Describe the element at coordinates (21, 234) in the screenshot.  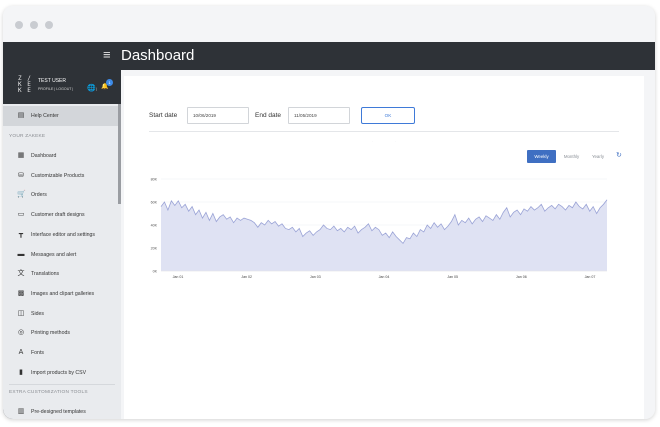
I see `paint-roller-icon: ┳` at that location.